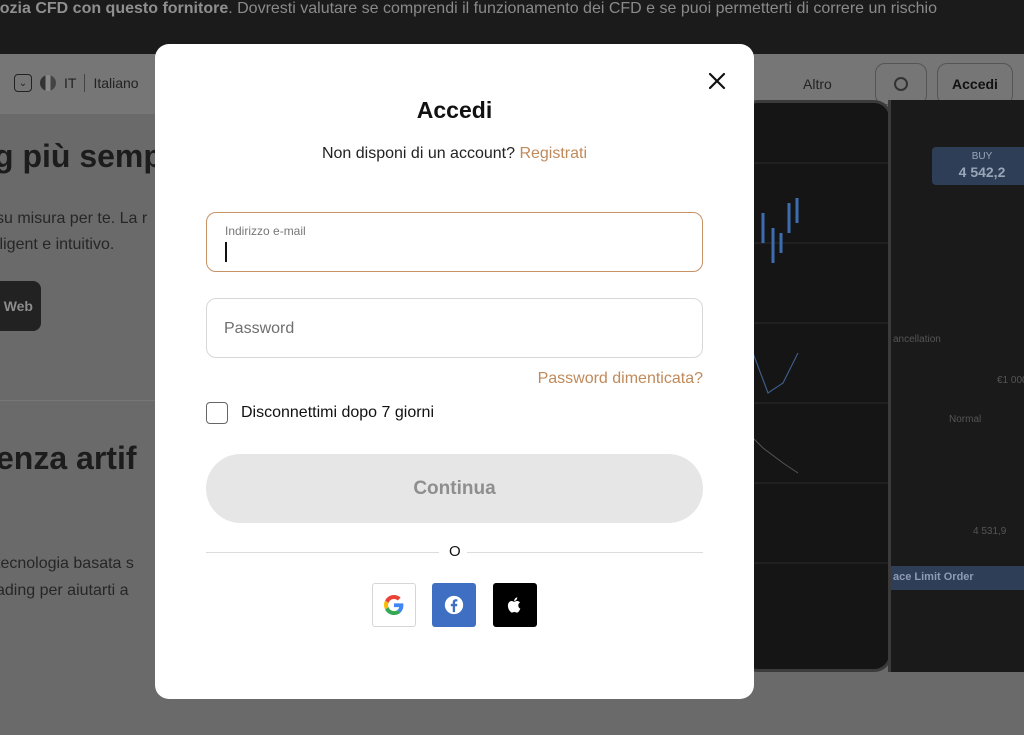 This screenshot has width=1024, height=735. I want to click on forgot-password-link: Password dimenticata?, so click(620, 379).